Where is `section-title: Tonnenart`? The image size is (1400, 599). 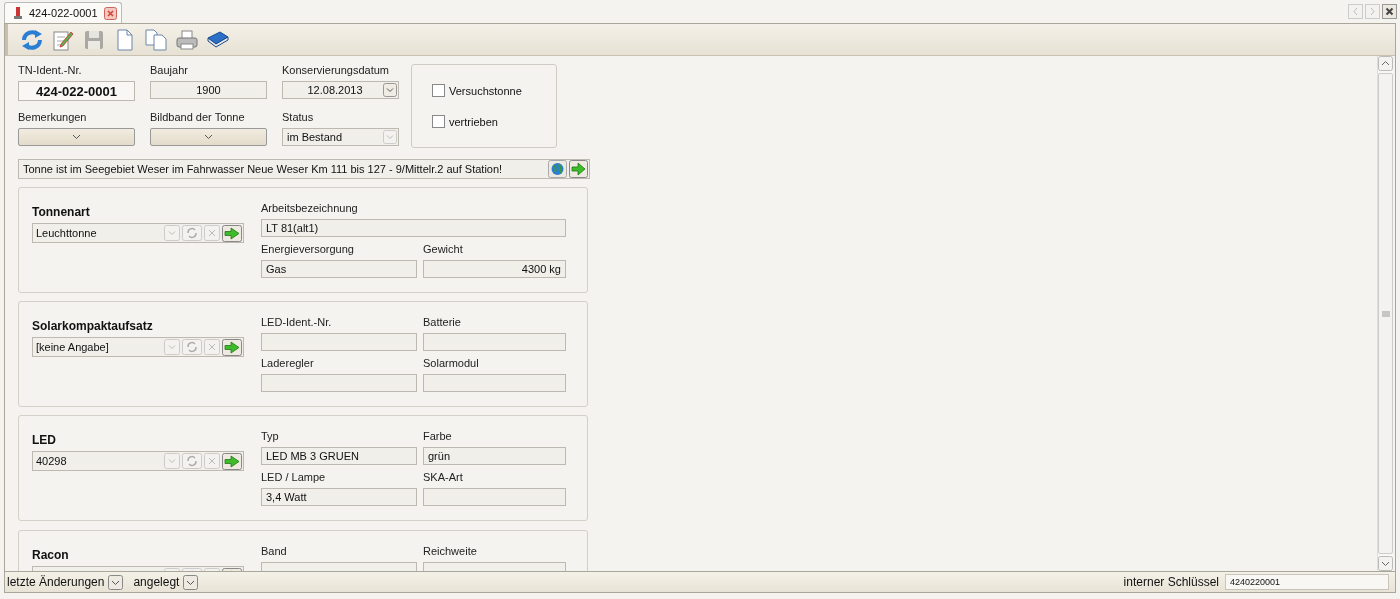 section-title: Tonnenart is located at coordinates (61, 212).